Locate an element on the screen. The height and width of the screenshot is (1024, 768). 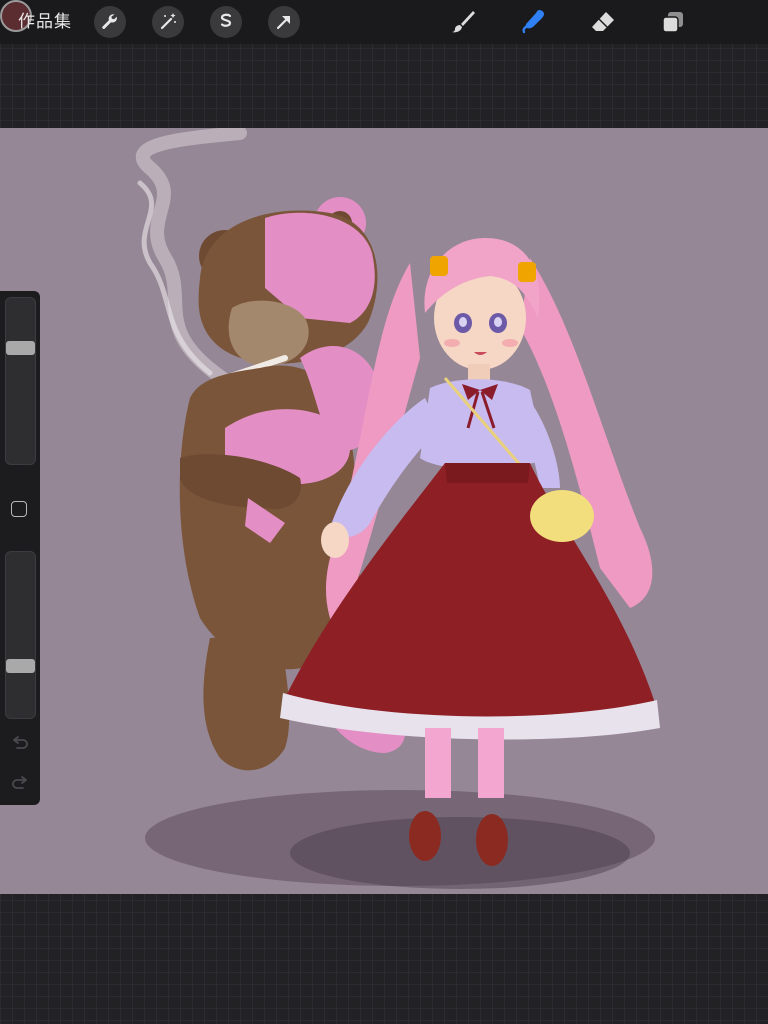
paint-brush-button is located at coordinates (463, 22).